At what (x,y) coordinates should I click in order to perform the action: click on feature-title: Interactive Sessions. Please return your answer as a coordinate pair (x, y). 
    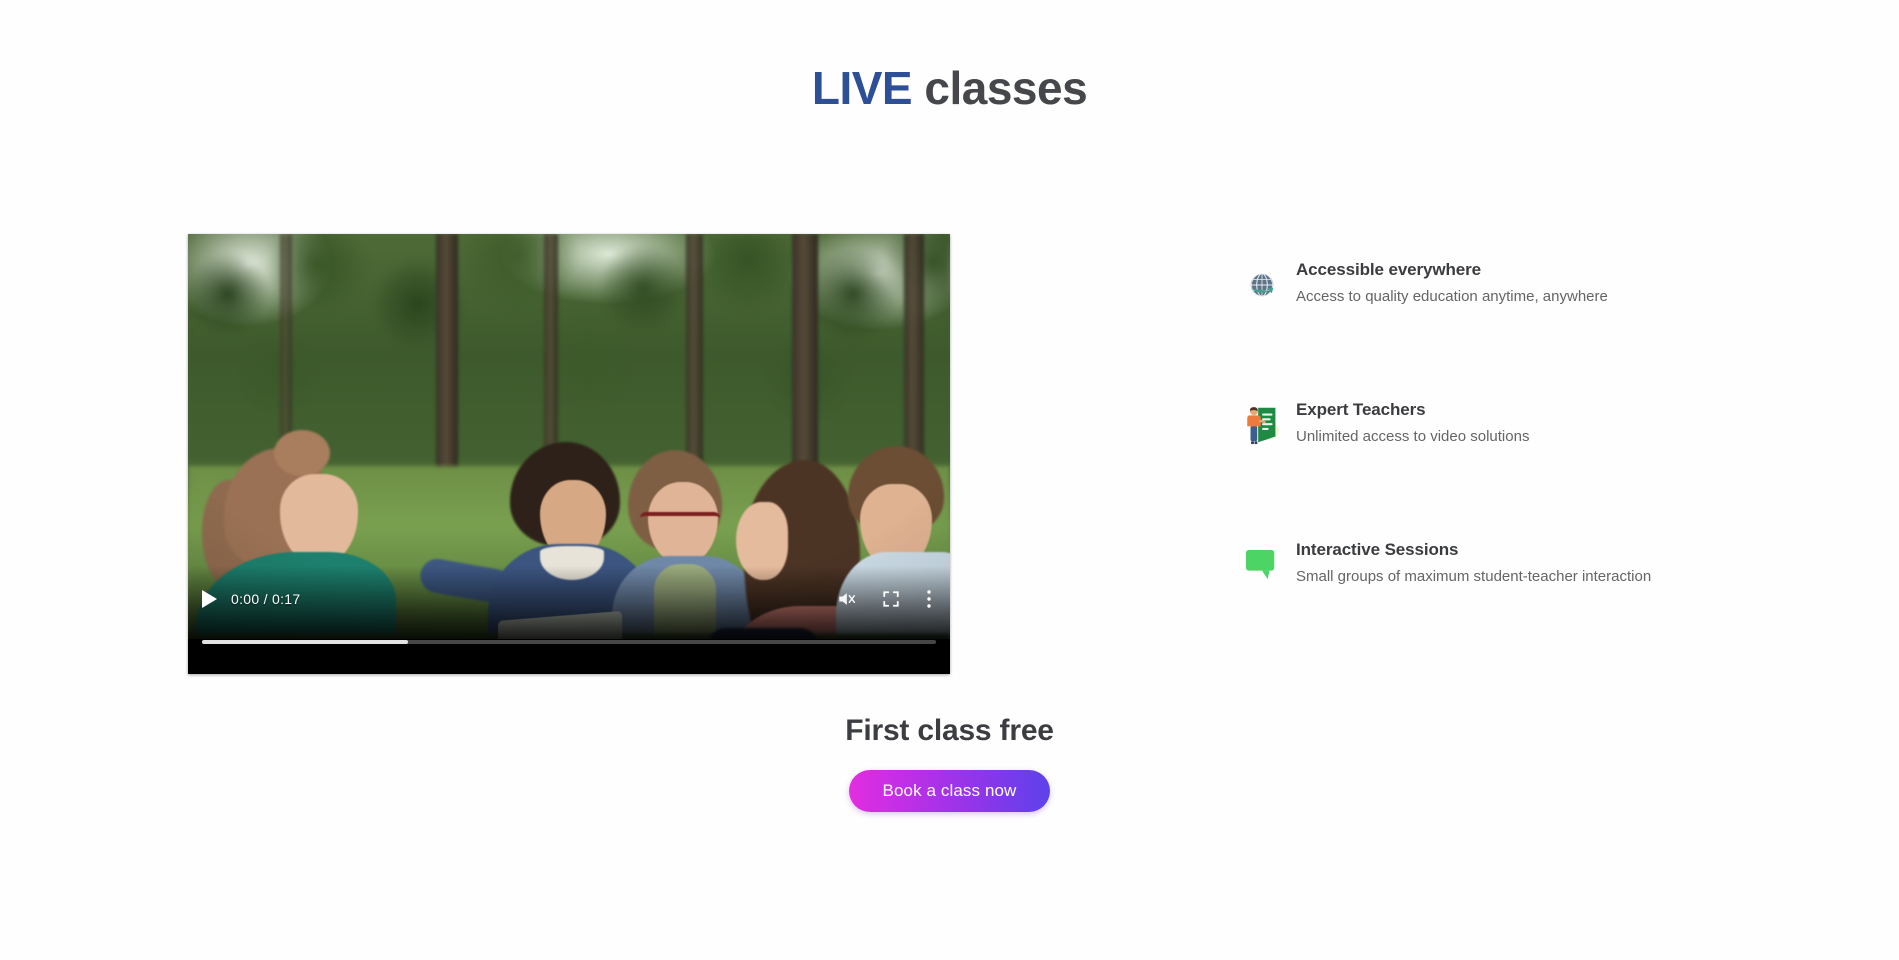
    Looking at the image, I should click on (1377, 549).